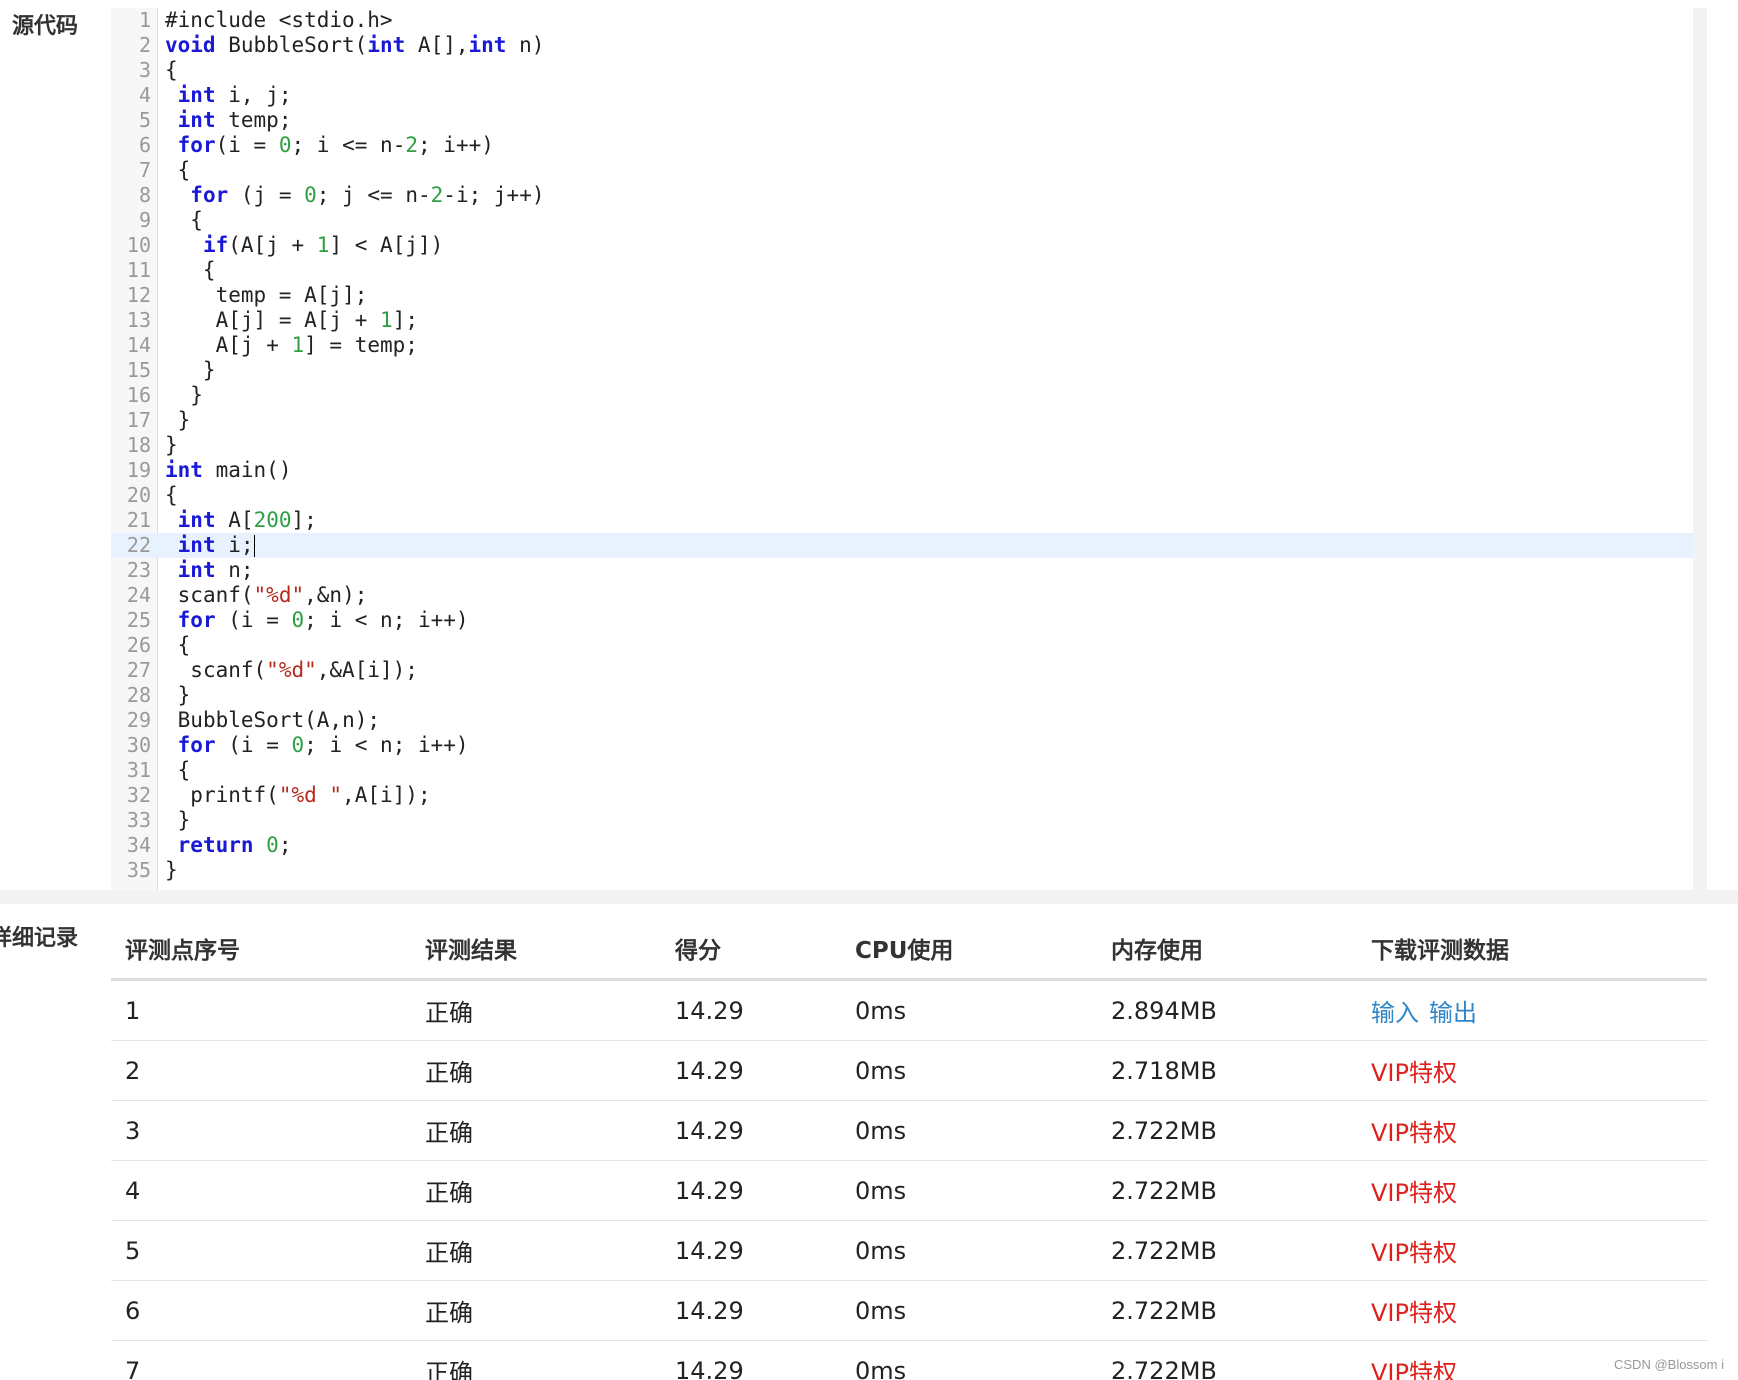 The height and width of the screenshot is (1380, 1738). Describe the element at coordinates (254, 546) in the screenshot. I see `text-cursor` at that location.